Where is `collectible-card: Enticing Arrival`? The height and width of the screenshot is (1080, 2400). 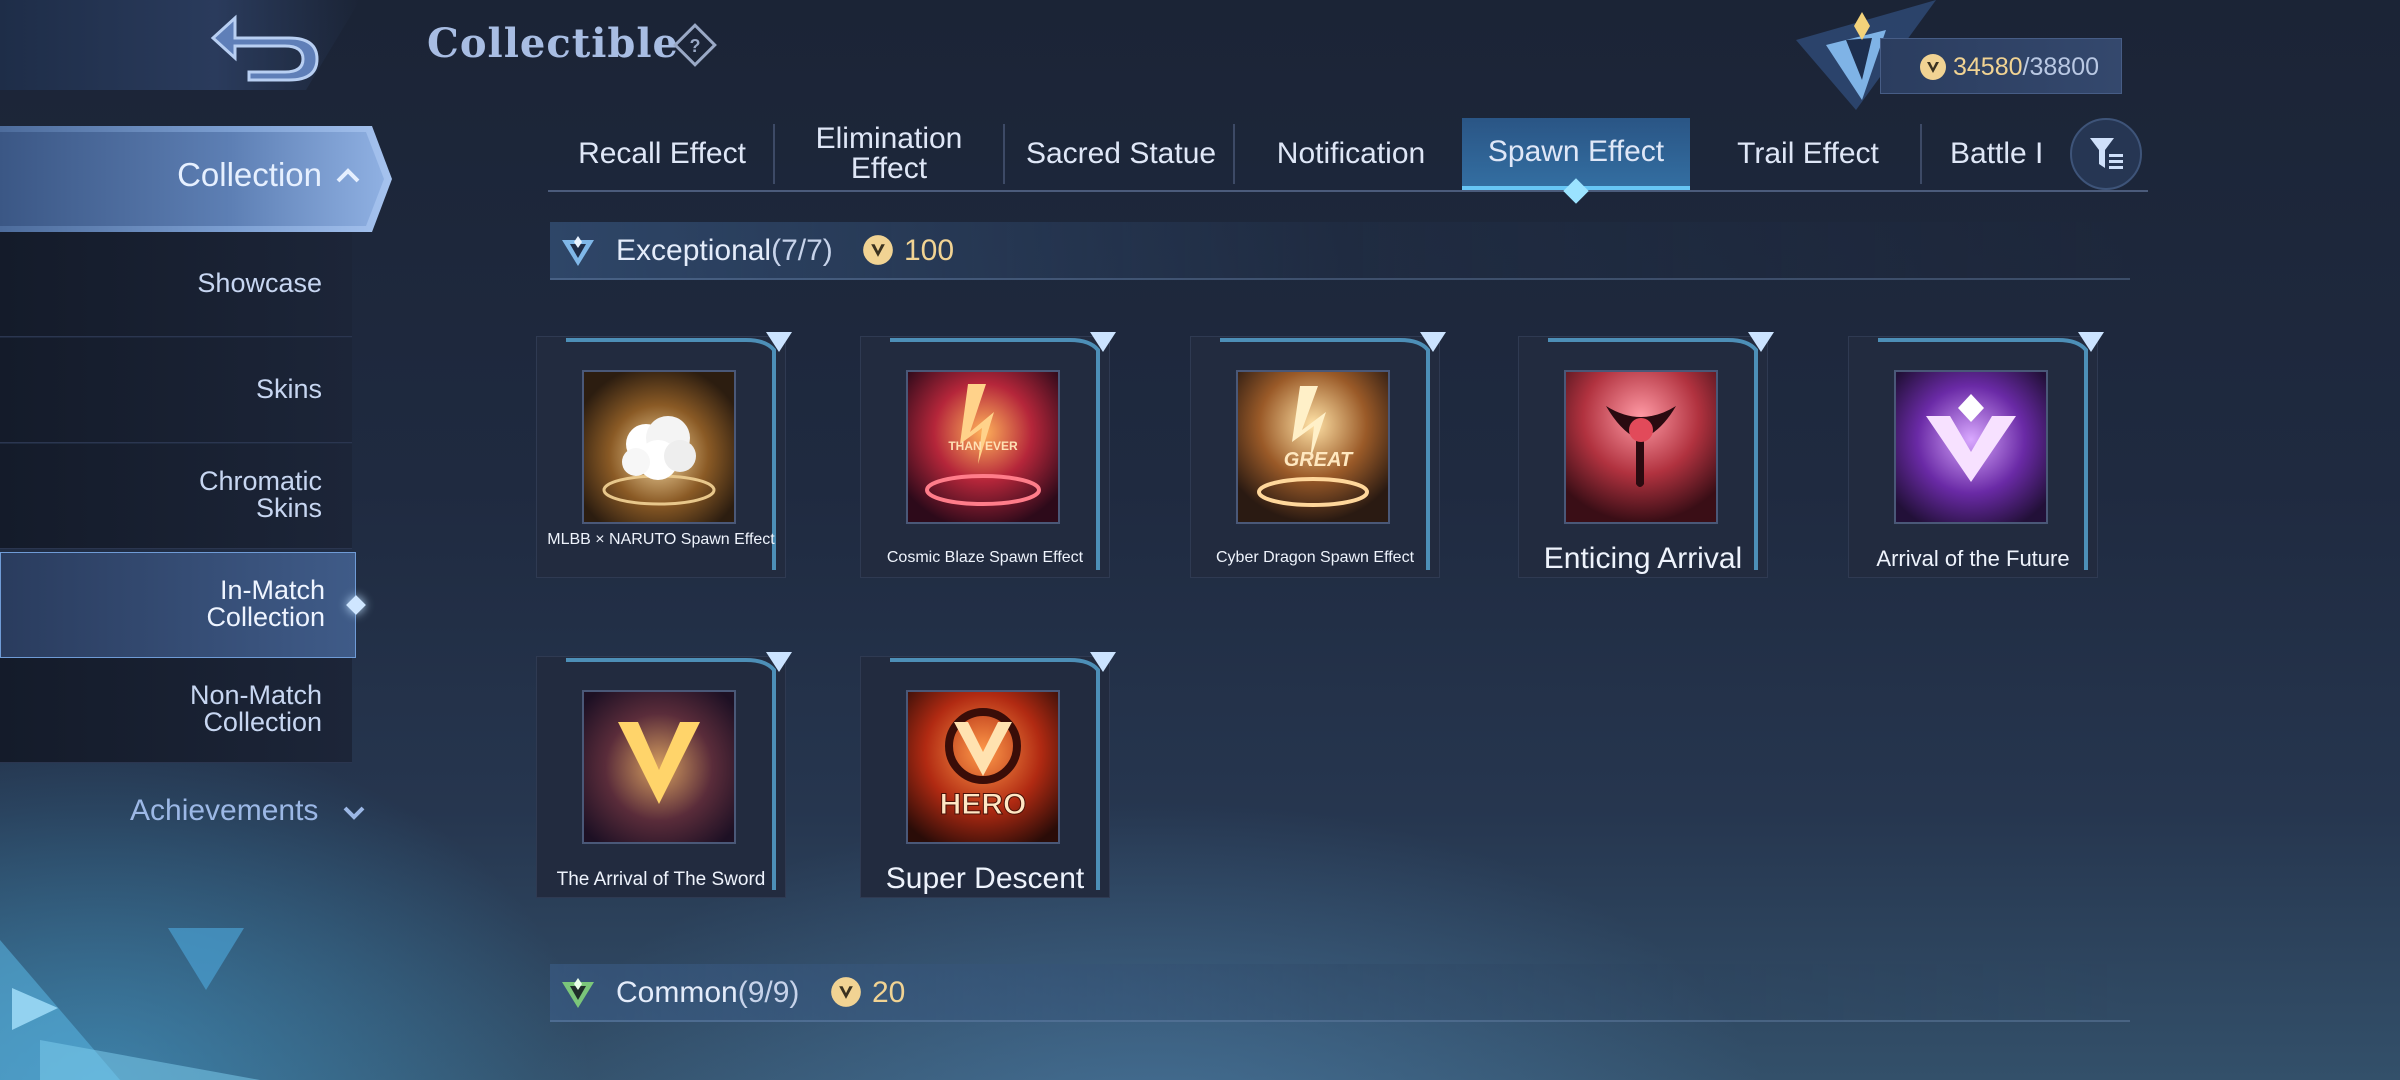
collectible-card: Enticing Arrival is located at coordinates (1646, 448).